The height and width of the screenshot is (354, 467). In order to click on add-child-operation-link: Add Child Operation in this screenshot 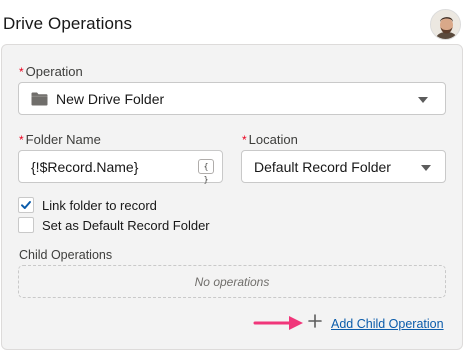, I will do `click(387, 324)`.